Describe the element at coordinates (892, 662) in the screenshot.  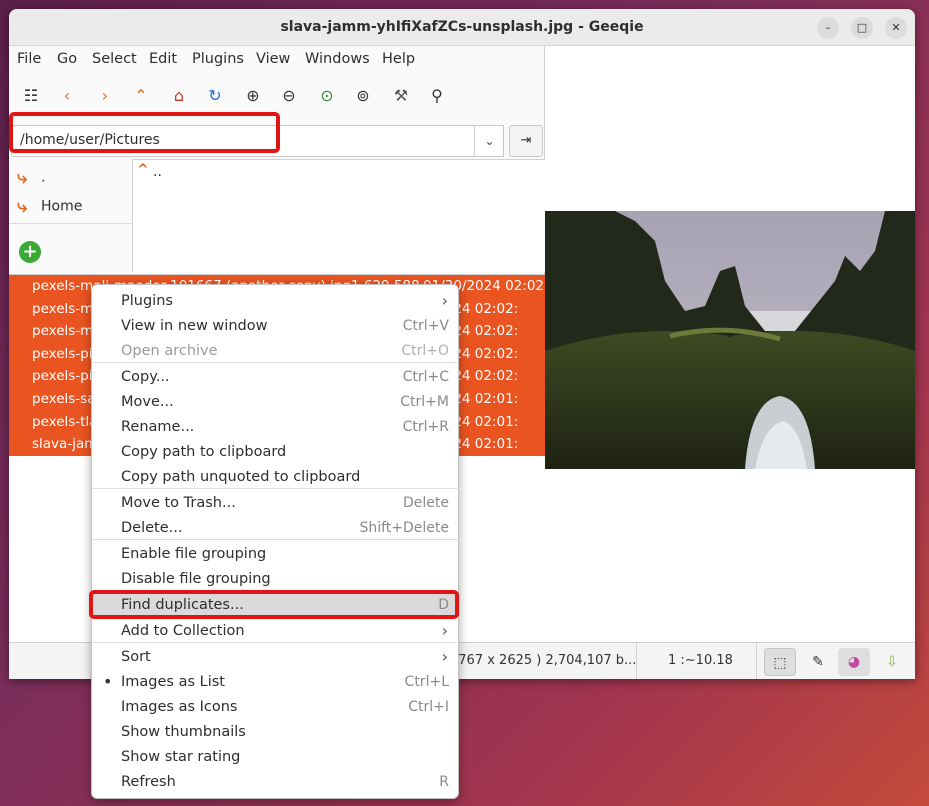
I see `save-button: ⇩` at that location.